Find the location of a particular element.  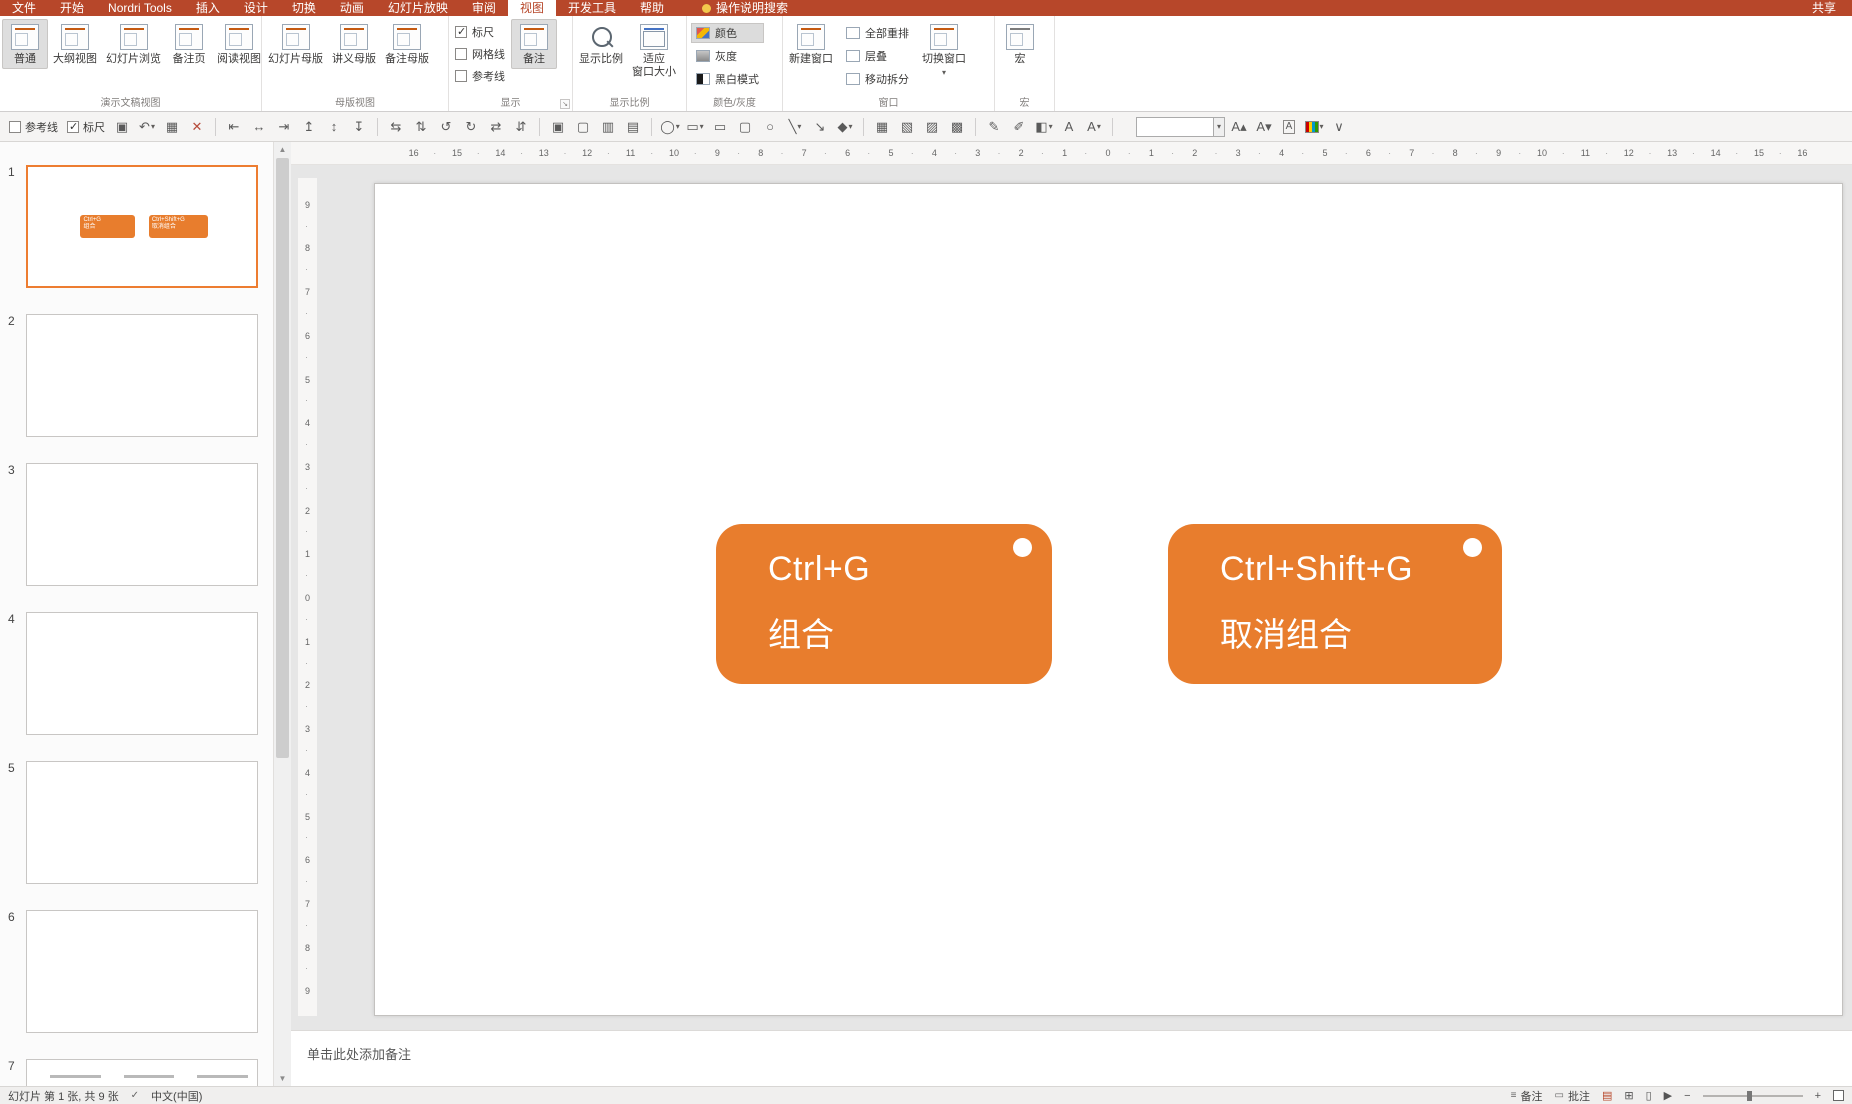

guides-checkbox: 参考线 is located at coordinates (480, 76).